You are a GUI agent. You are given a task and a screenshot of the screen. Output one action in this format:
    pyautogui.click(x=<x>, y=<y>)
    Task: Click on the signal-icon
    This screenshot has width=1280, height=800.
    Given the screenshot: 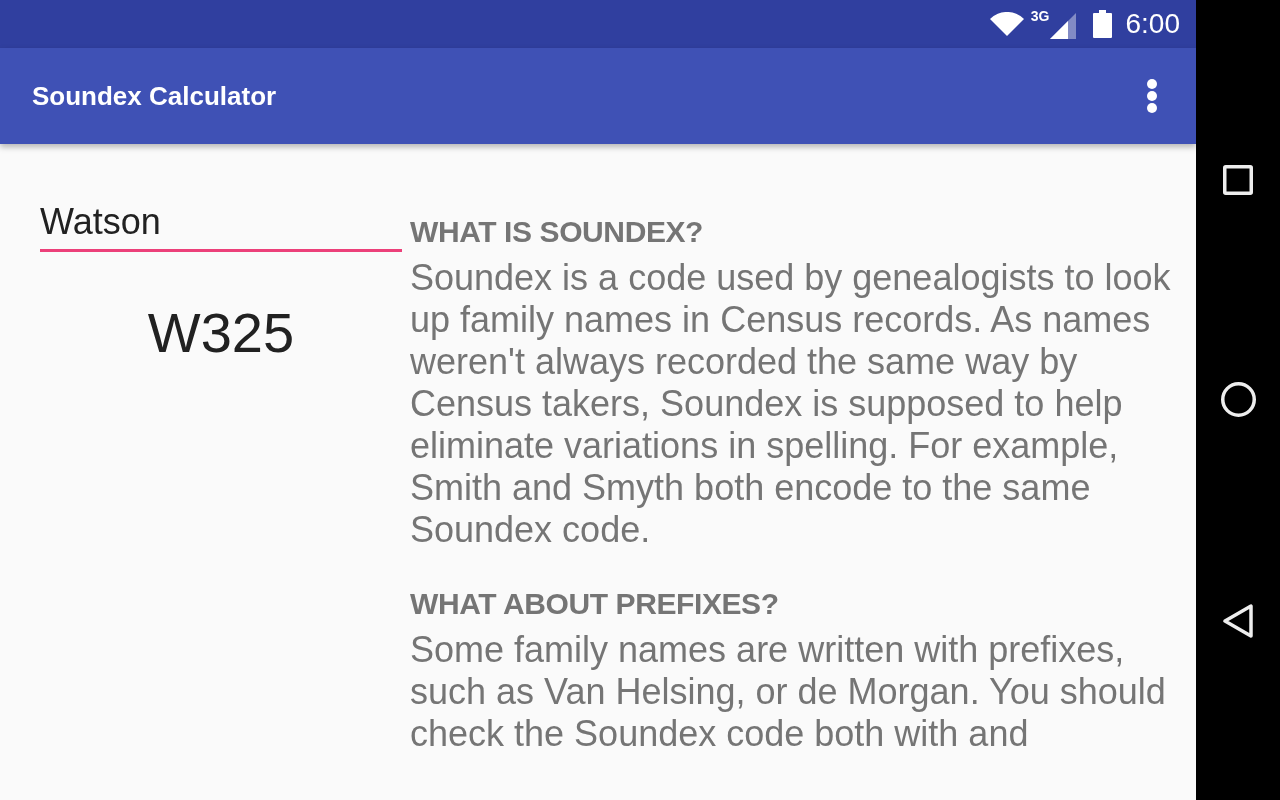 What is the action you would take?
    pyautogui.click(x=1062, y=26)
    